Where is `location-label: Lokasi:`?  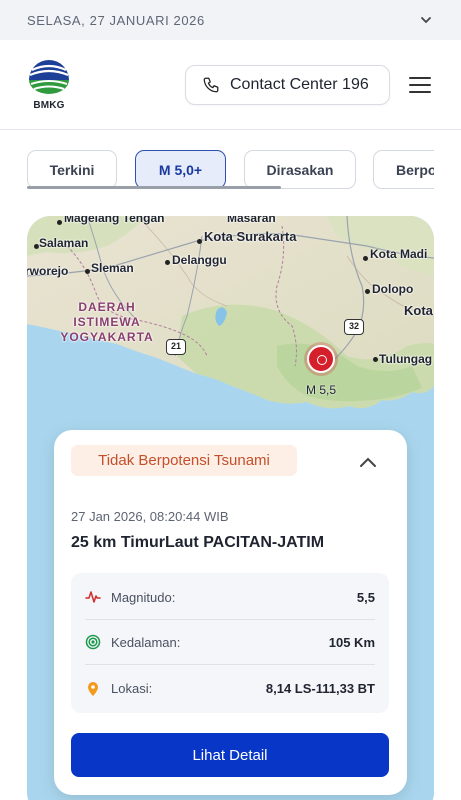 location-label: Lokasi: is located at coordinates (132, 688).